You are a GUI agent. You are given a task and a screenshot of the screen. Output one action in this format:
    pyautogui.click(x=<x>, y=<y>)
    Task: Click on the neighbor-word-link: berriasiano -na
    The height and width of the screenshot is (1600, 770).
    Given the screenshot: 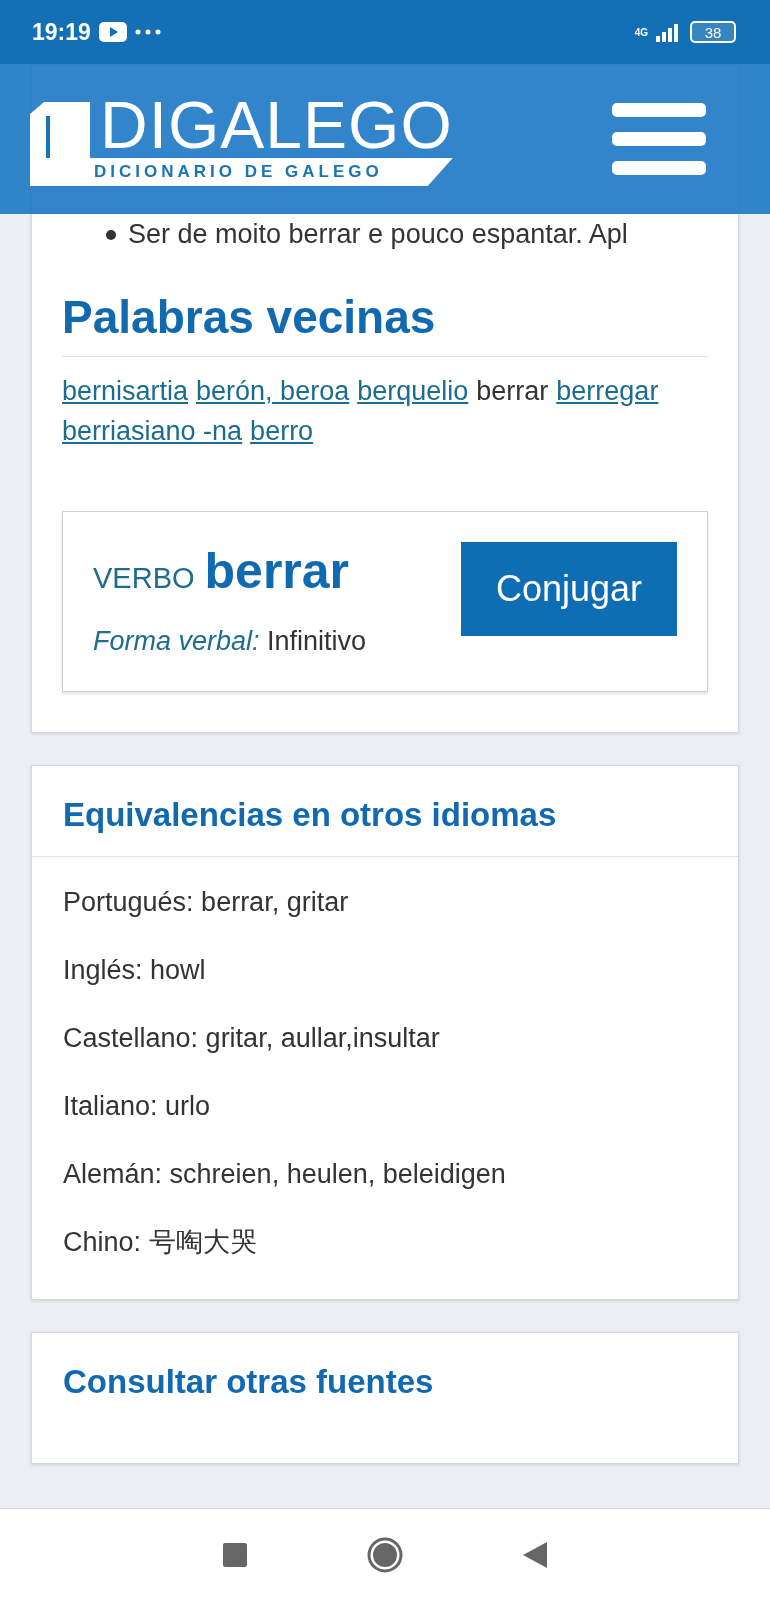 What is the action you would take?
    pyautogui.click(x=152, y=431)
    